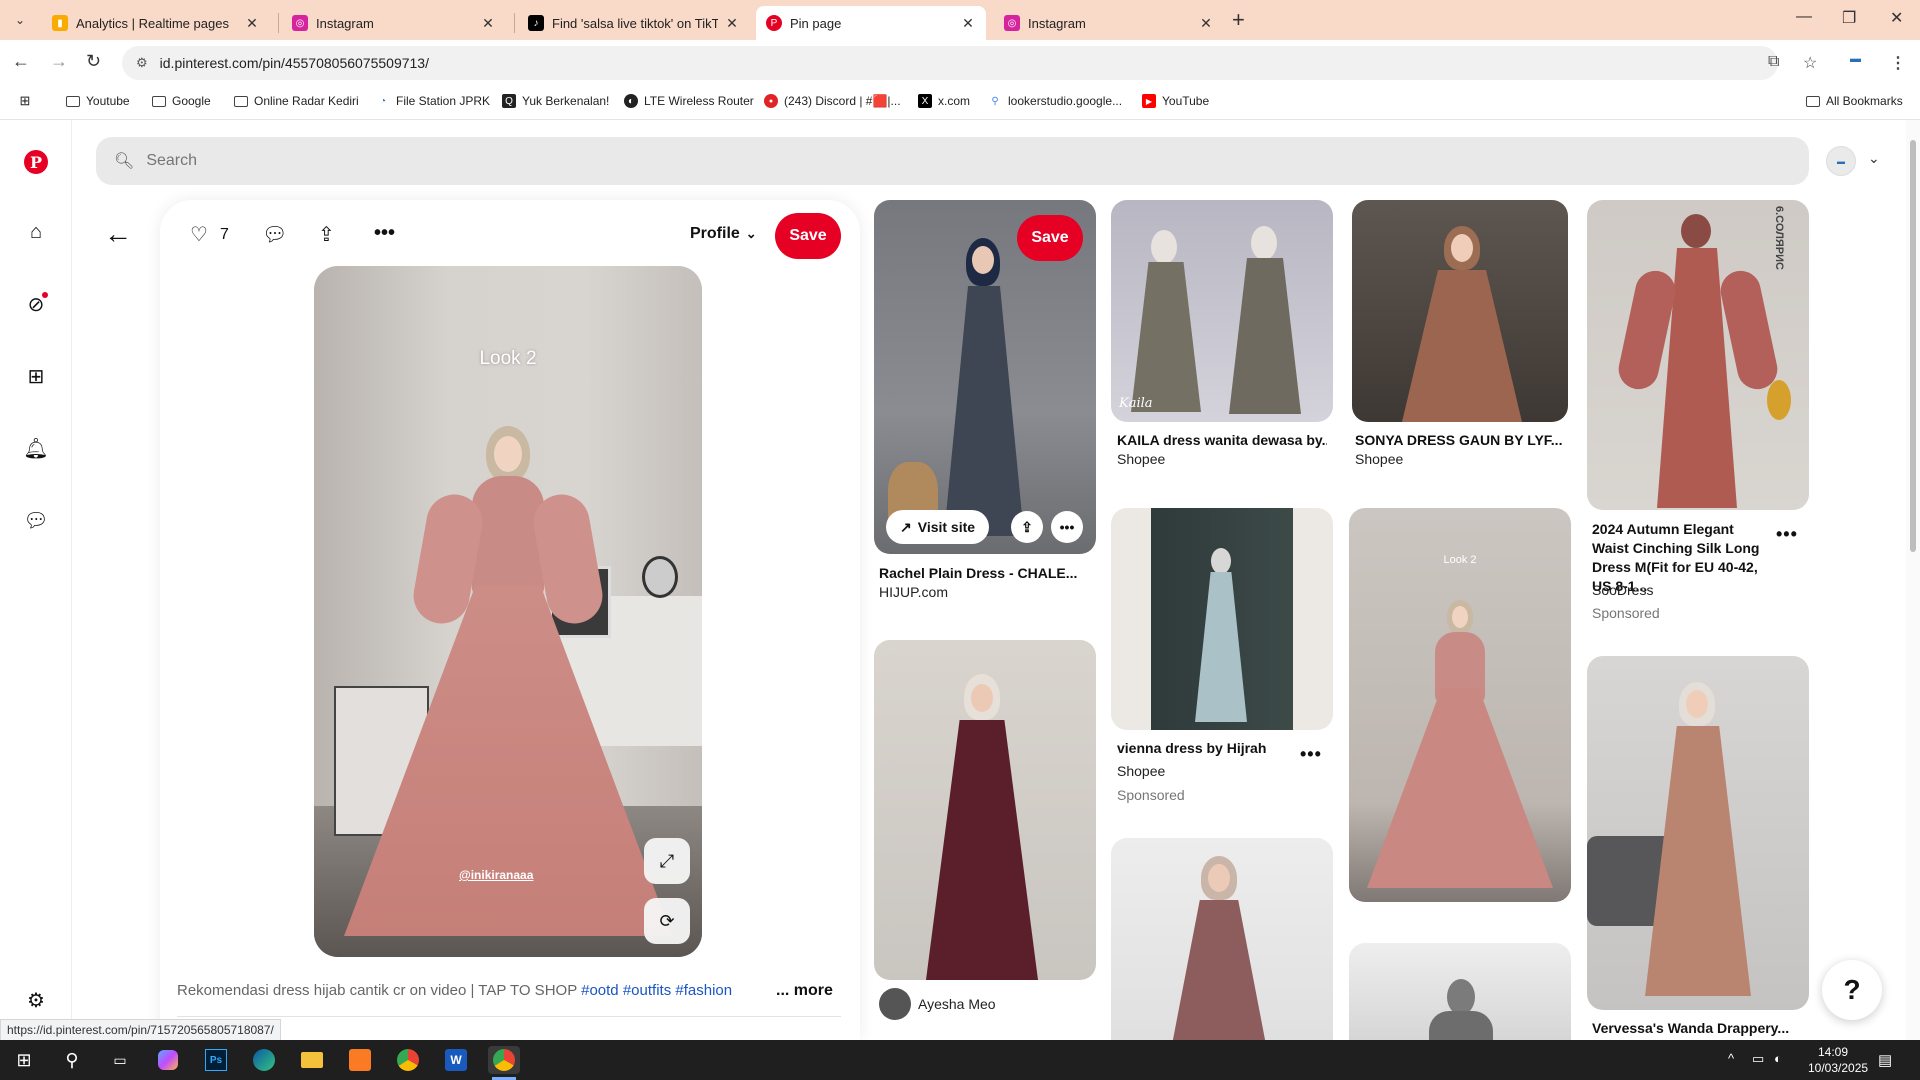 The width and height of the screenshot is (1920, 1080). Describe the element at coordinates (1175, 101) in the screenshot. I see `bookmark-youtube: ▶ YouTube` at that location.